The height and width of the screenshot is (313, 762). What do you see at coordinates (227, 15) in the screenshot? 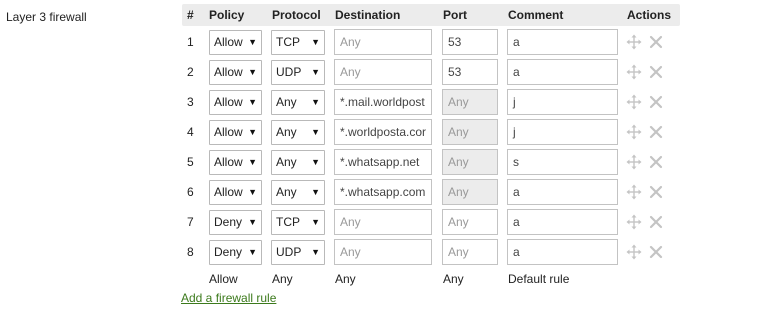
I see `header-policy: Policy` at bounding box center [227, 15].